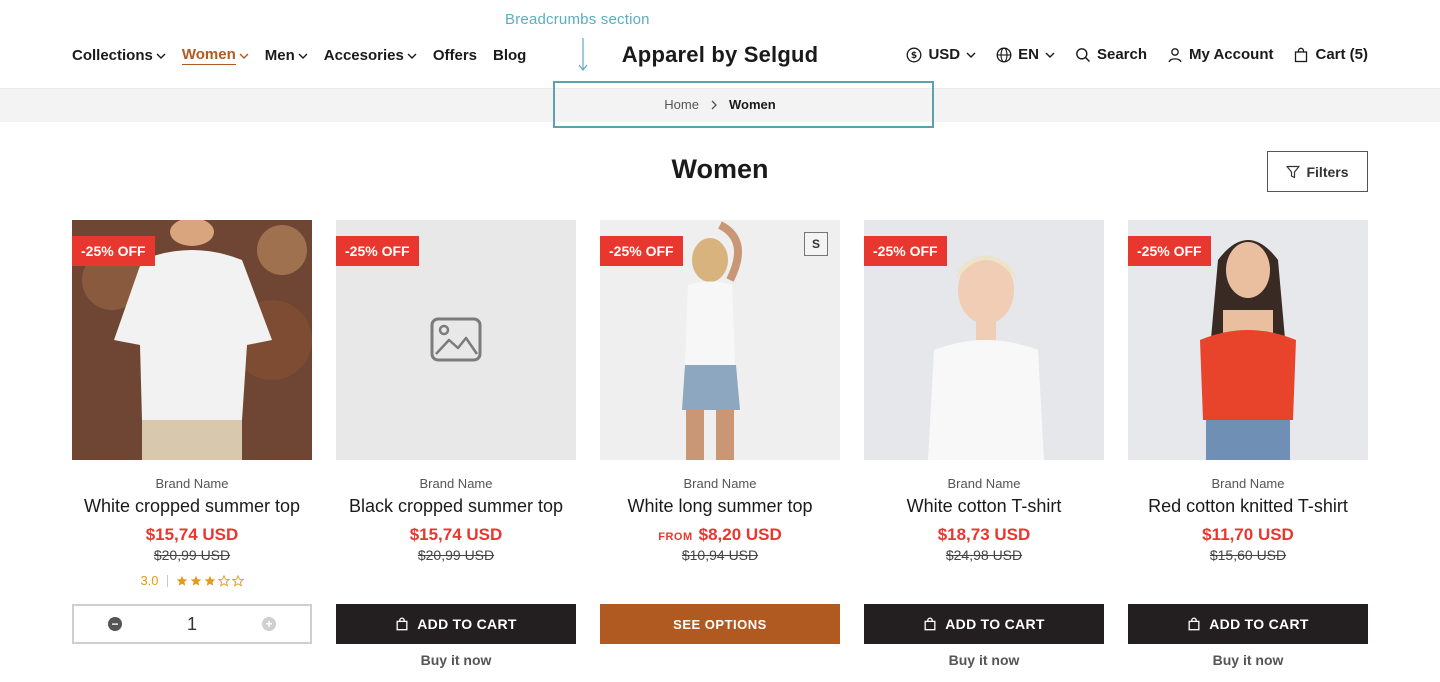 This screenshot has width=1440, height=682. What do you see at coordinates (816, 244) in the screenshot?
I see `size-chip: S` at bounding box center [816, 244].